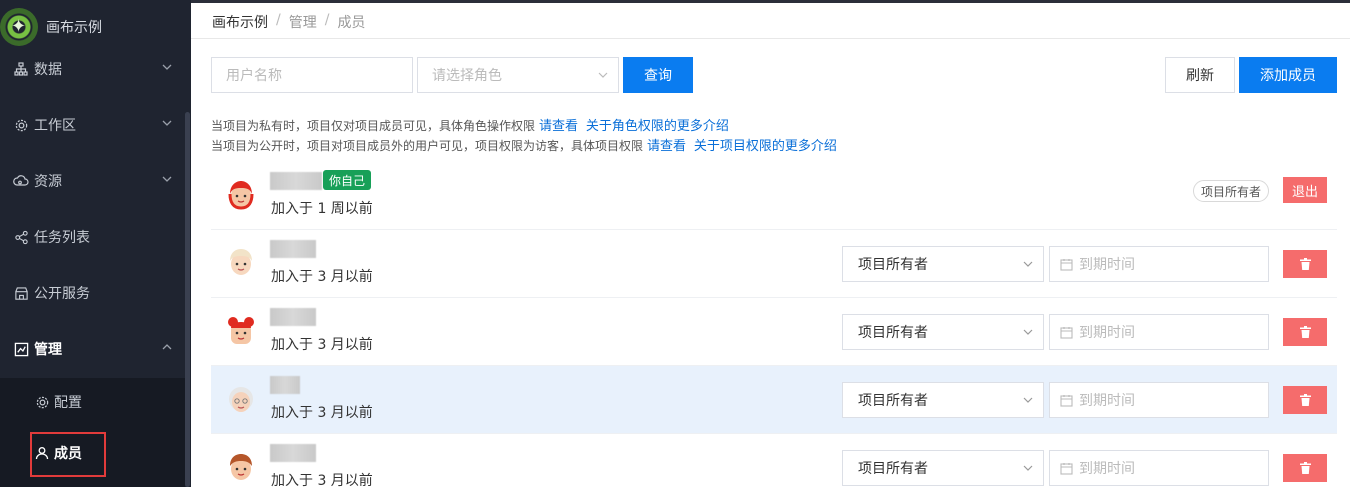 The image size is (1350, 487). What do you see at coordinates (95, 237) in the screenshot?
I see `sidebar-item-tasks: 任务列表` at bounding box center [95, 237].